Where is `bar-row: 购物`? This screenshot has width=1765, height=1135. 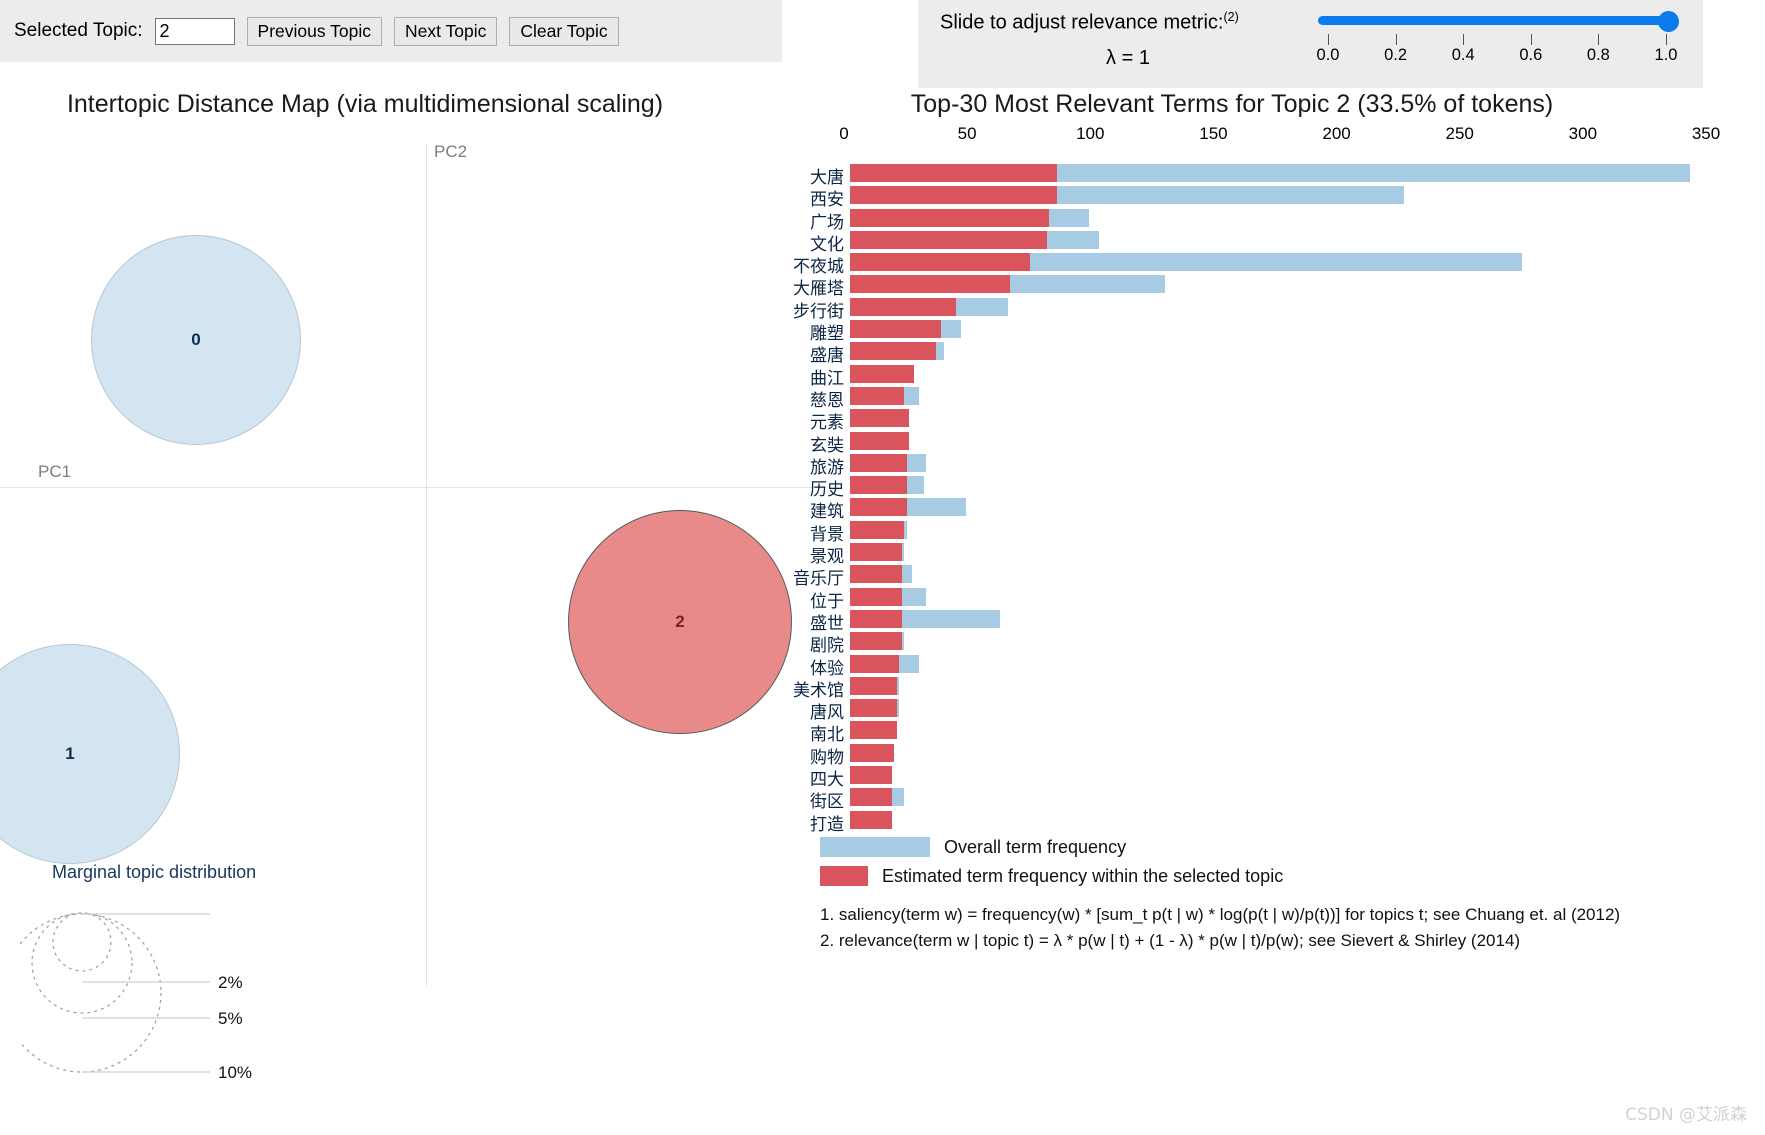 bar-row: 购物 is located at coordinates (1273, 755).